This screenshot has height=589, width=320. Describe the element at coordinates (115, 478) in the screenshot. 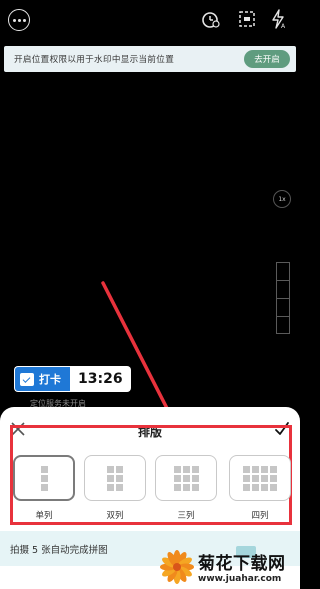

I see `layout-option-double` at that location.